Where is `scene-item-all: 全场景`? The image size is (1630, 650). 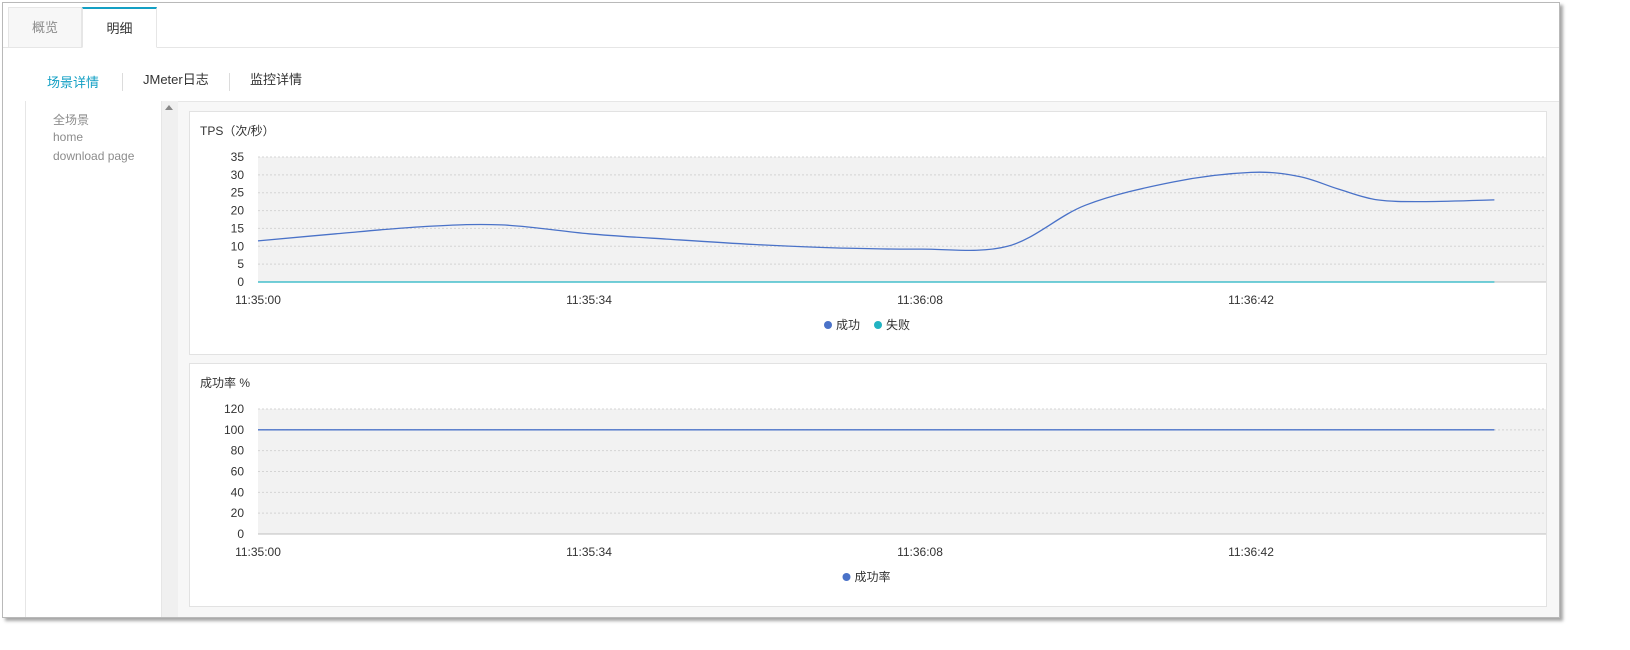
scene-item-all: 全场景 is located at coordinates (71, 119).